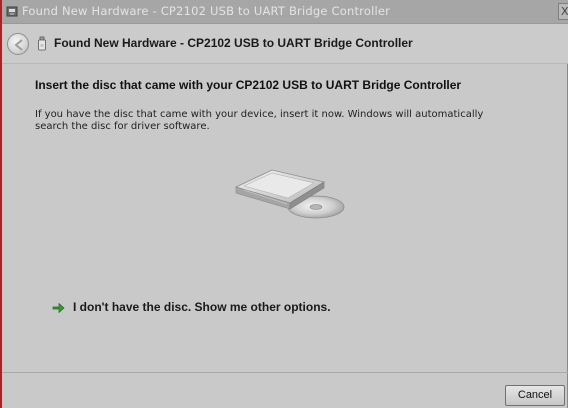 The width and height of the screenshot is (568, 408). I want to click on green-arrow-icon, so click(58, 308).